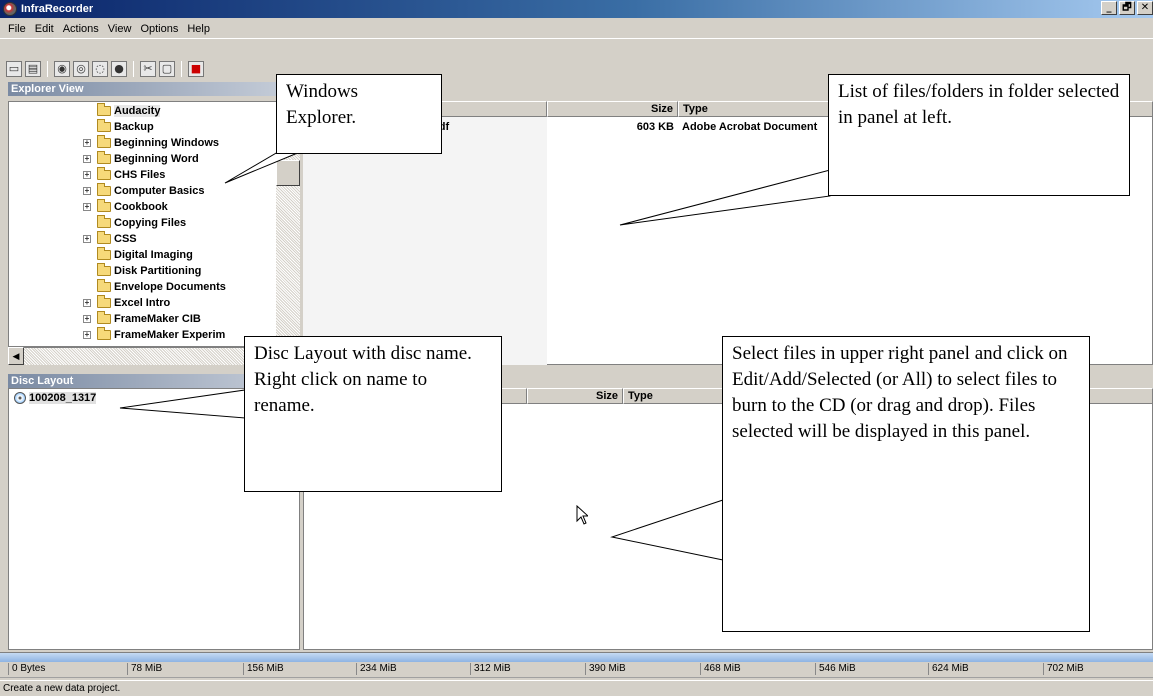  Describe the element at coordinates (576, 29) in the screenshot. I see `menu-bar: File Edit Actions View Options Help` at that location.